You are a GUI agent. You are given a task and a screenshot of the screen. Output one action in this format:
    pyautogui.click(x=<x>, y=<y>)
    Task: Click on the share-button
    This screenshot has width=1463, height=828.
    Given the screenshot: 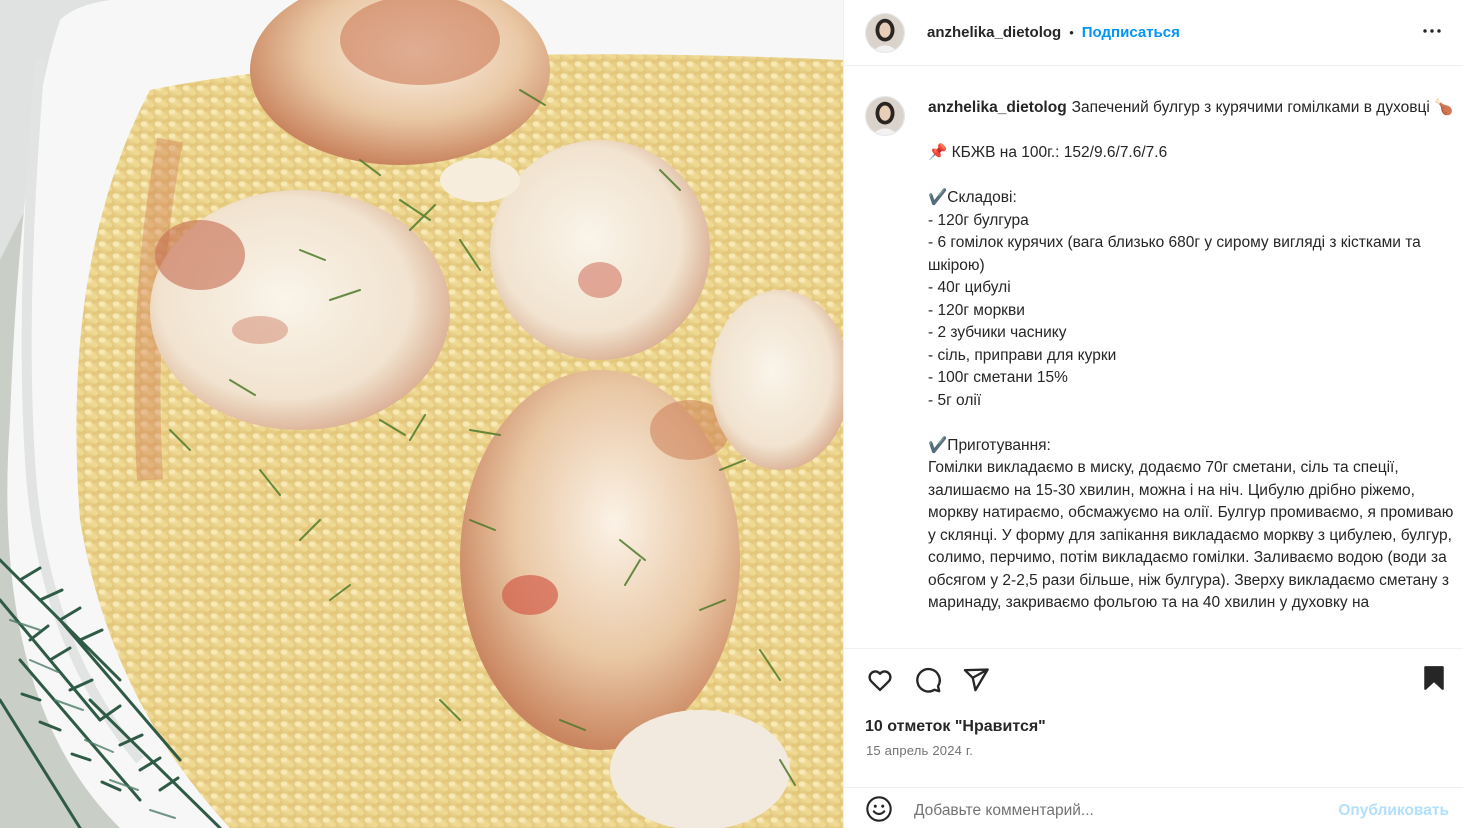 What is the action you would take?
    pyautogui.click(x=976, y=682)
    